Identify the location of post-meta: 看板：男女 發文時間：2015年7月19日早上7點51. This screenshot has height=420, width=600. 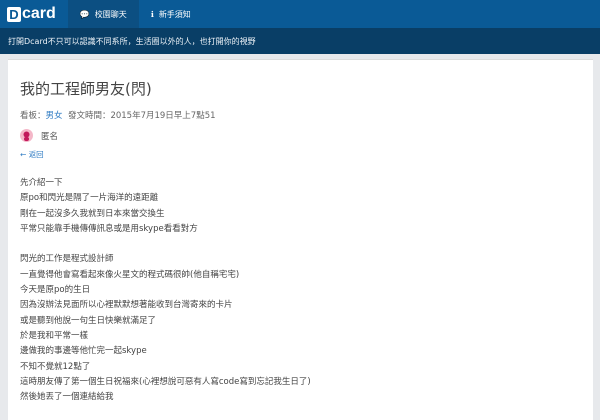
(306, 115).